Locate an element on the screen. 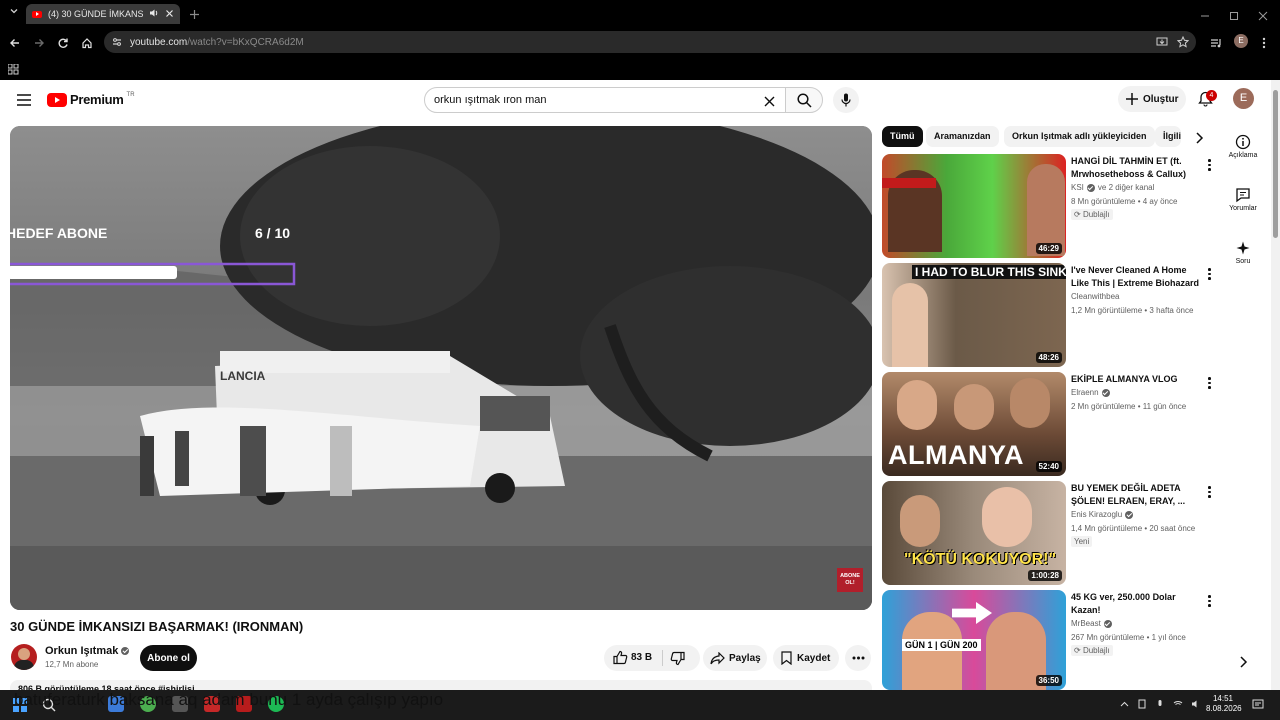 The width and height of the screenshot is (1280, 720). browser-menu-icon is located at coordinates (1264, 45).